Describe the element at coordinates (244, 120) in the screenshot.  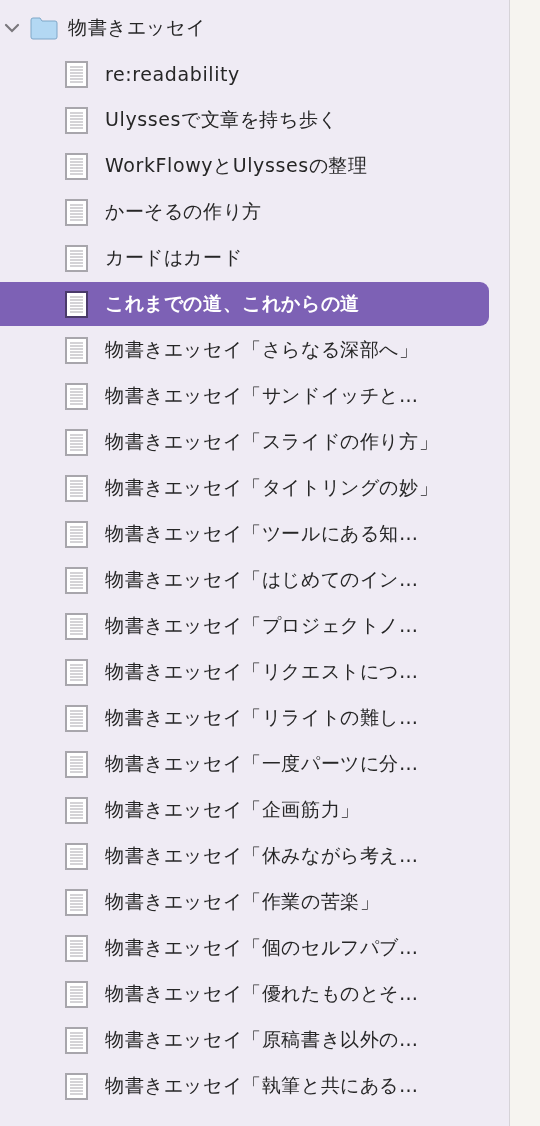
I see `sidebar-item: Ulyssesで文章を持ち歩く` at that location.